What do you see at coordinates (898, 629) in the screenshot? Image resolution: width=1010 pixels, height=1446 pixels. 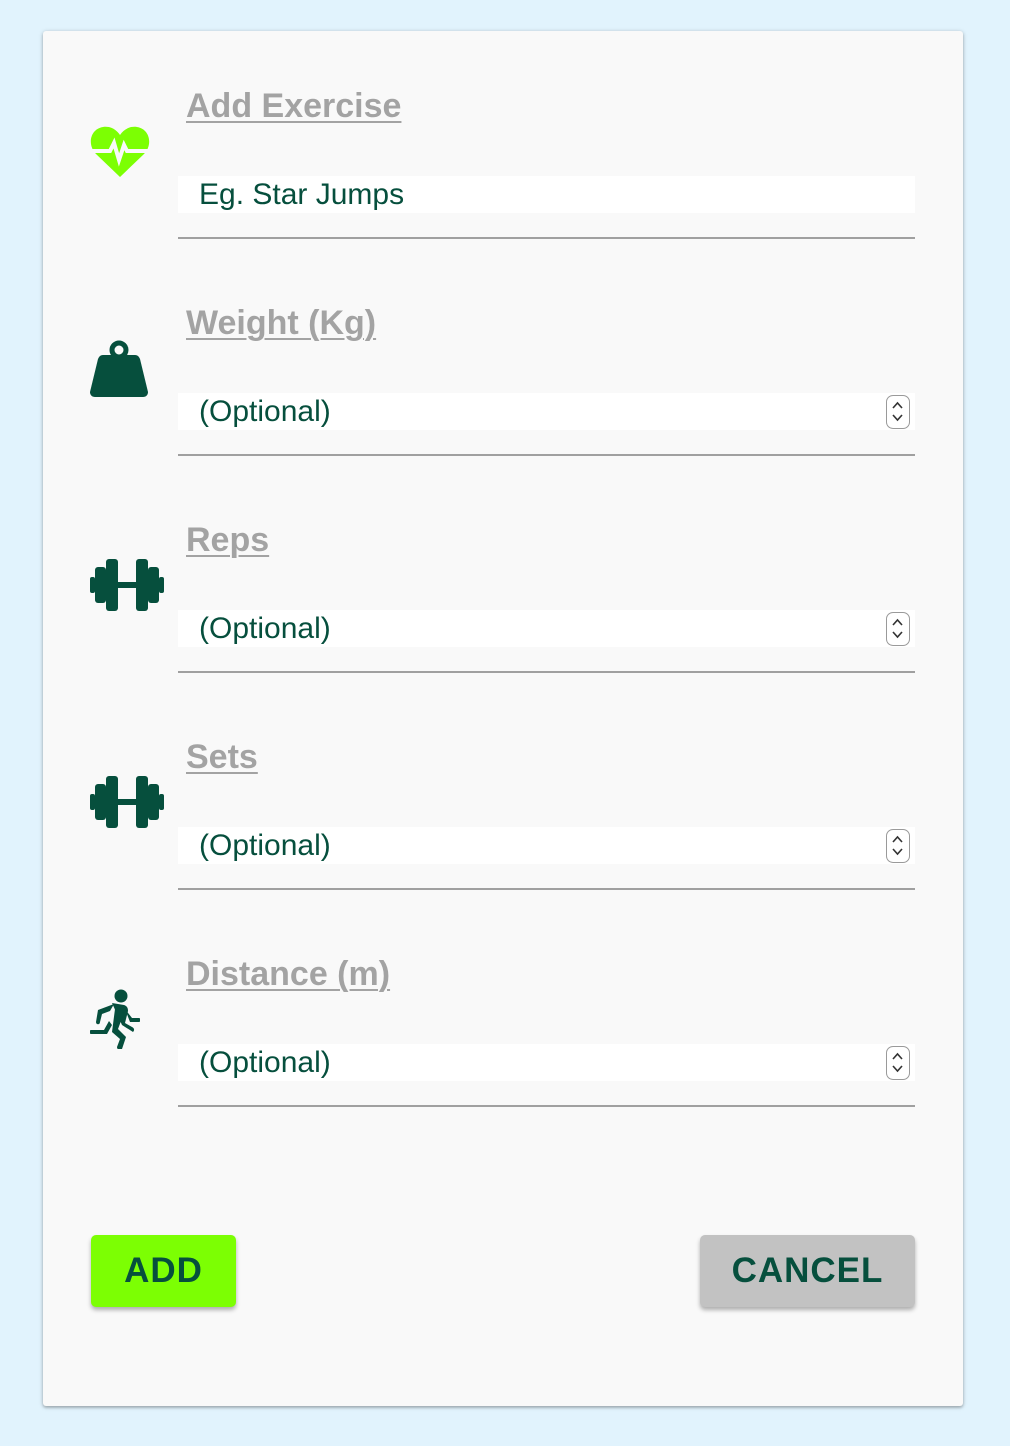 I see `reps-stepper` at bounding box center [898, 629].